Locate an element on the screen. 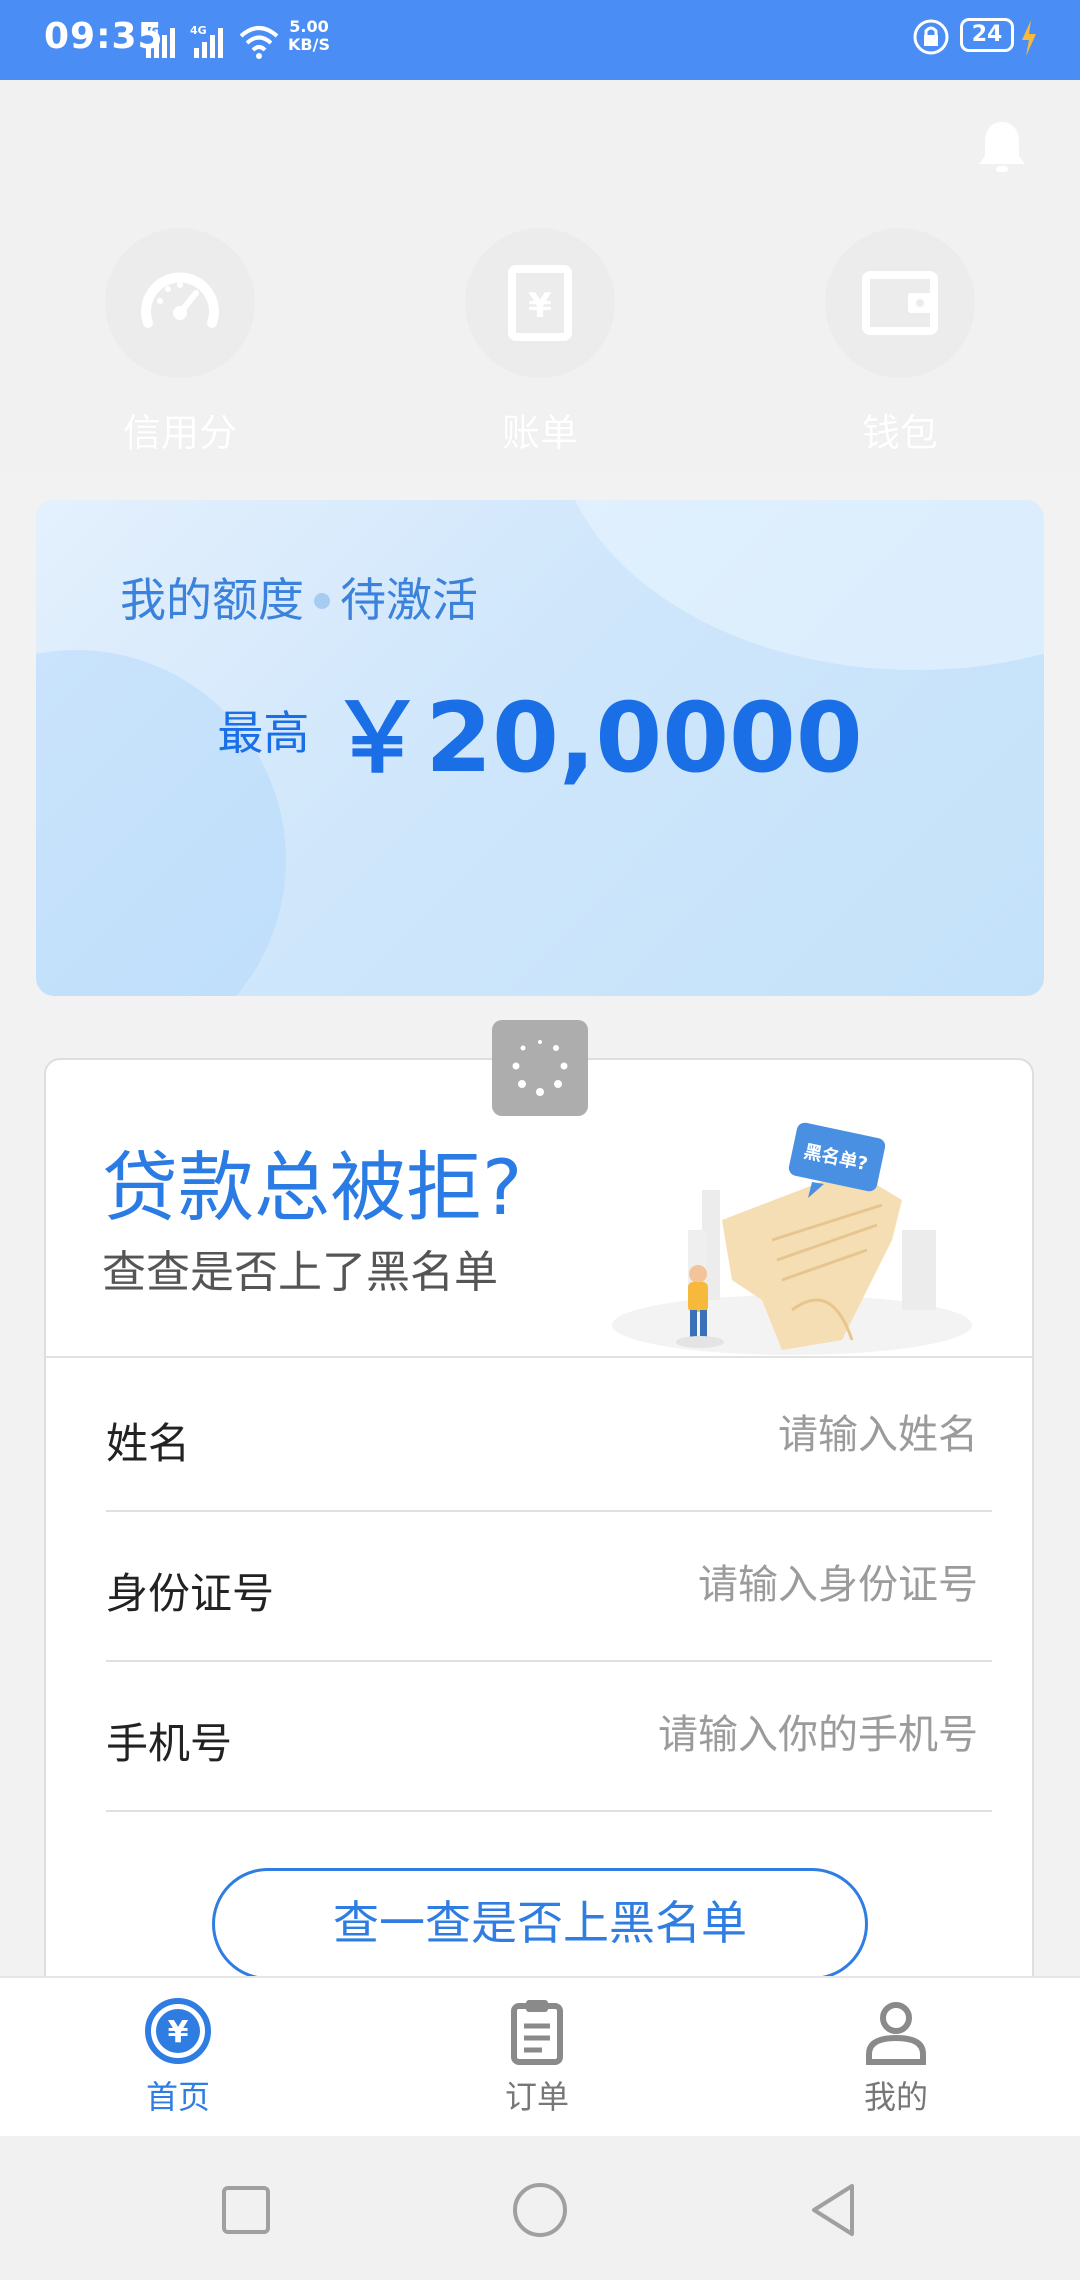  nav-credit-score-label: 信用分 is located at coordinates (179, 433).